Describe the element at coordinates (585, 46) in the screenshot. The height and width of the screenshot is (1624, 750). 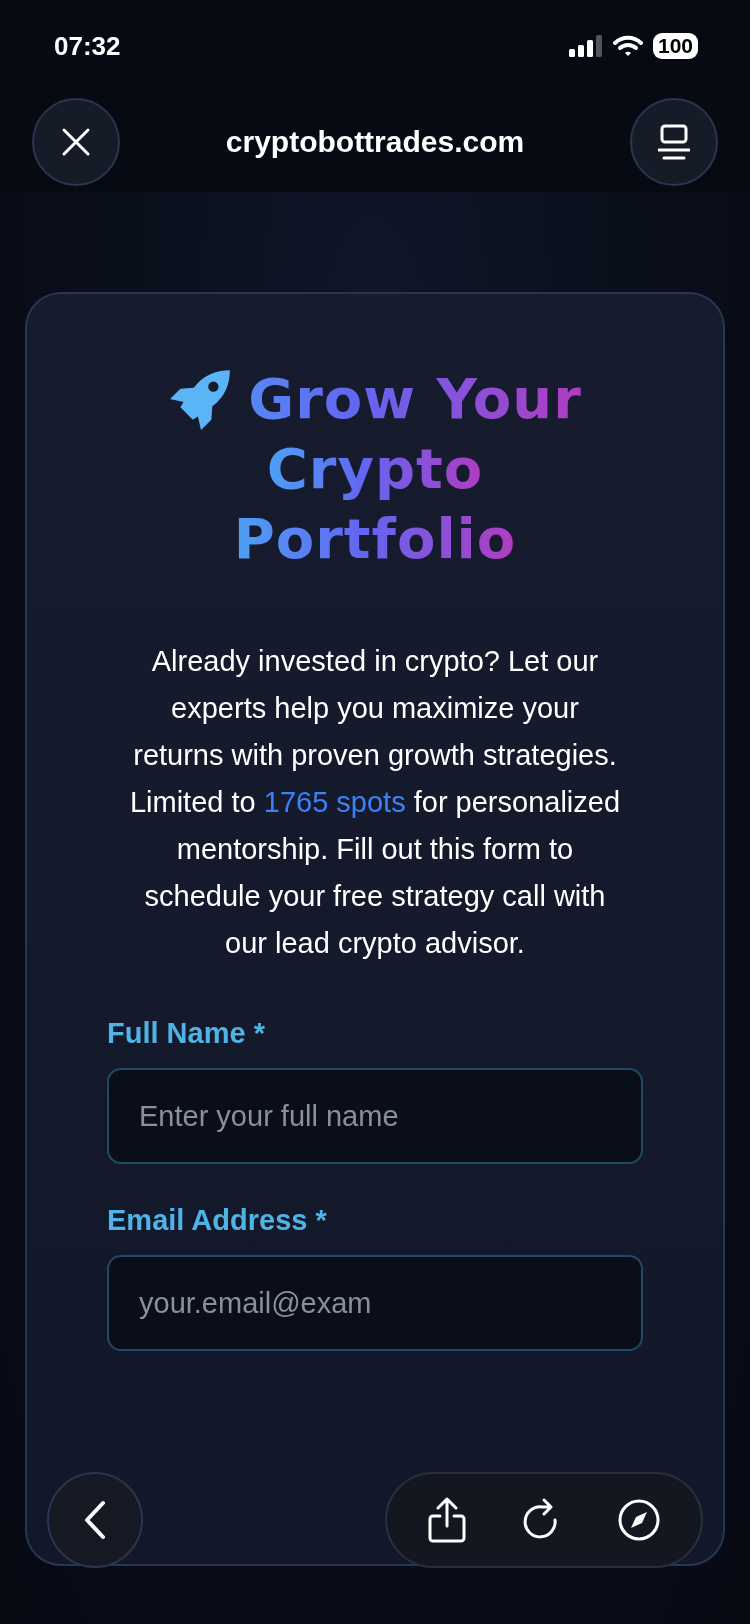
I see `signal-icon` at that location.